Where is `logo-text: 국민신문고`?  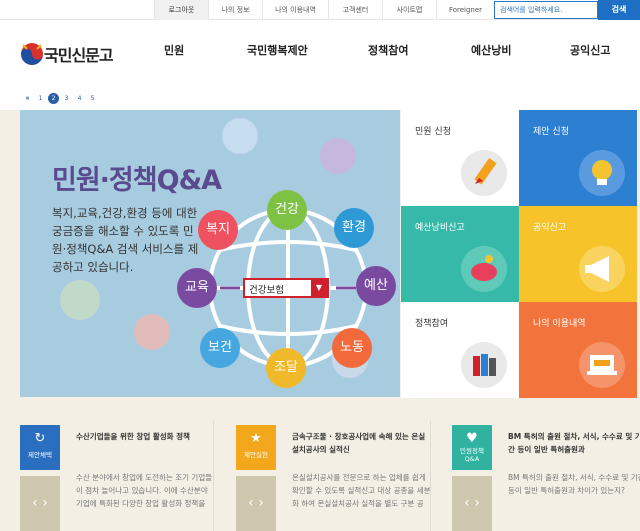 logo-text: 국민신문고 is located at coordinates (79, 55).